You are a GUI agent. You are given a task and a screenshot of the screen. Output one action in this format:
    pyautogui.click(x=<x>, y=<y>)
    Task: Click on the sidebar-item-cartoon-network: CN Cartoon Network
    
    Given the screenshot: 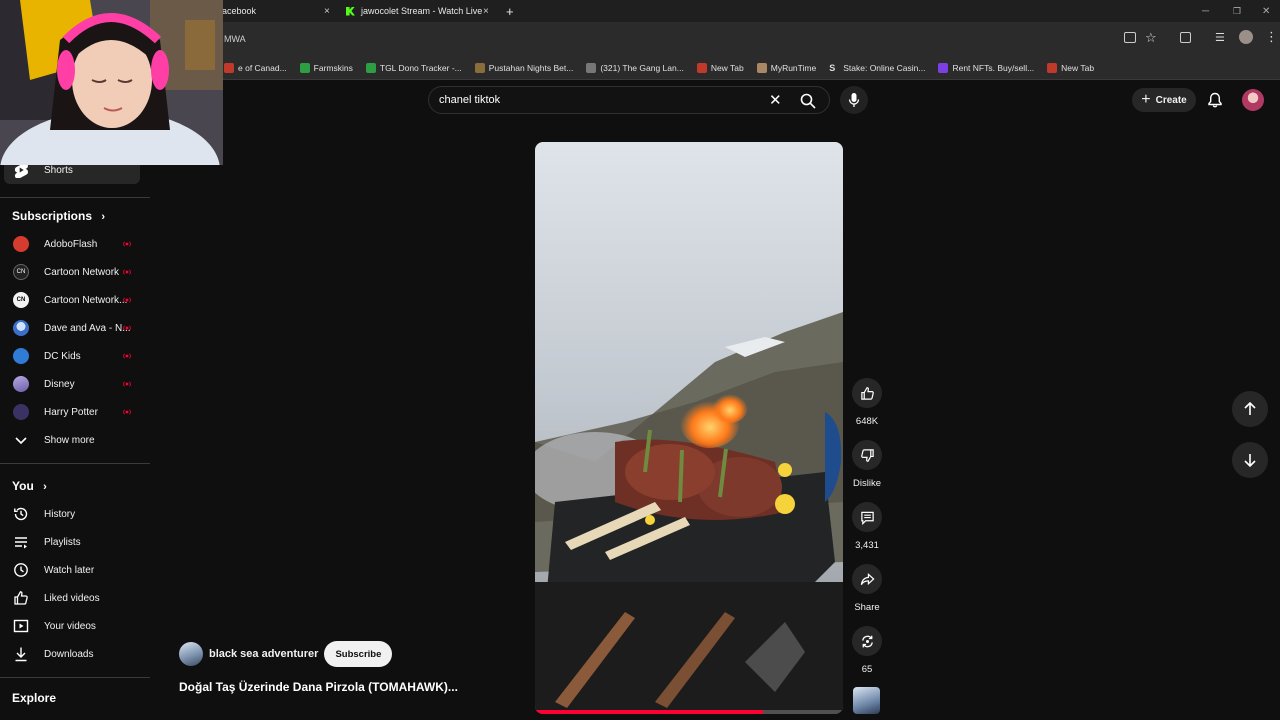 What is the action you would take?
    pyautogui.click(x=75, y=272)
    